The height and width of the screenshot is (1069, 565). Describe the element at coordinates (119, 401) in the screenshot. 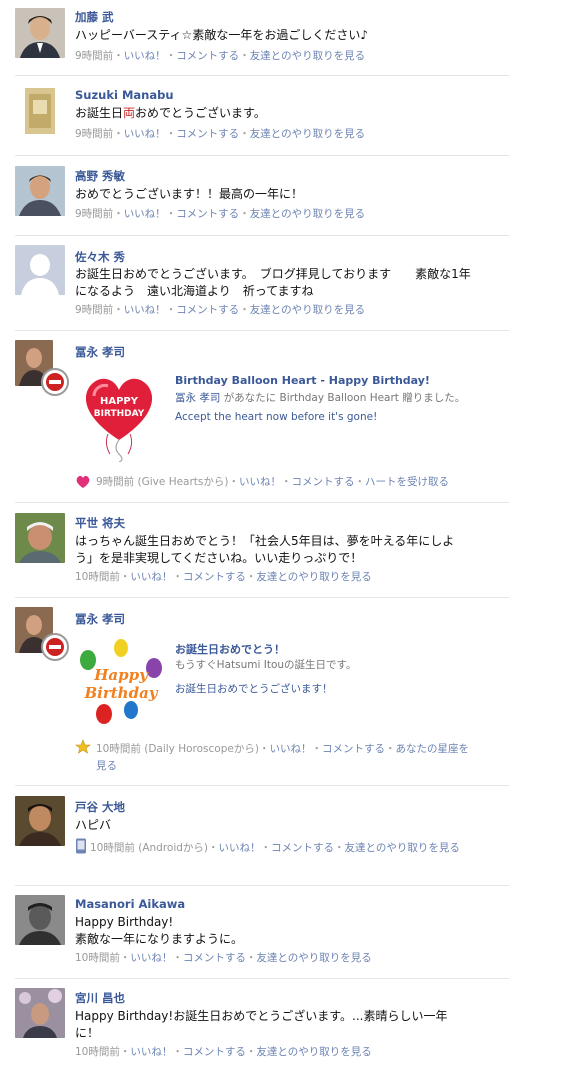

I see `svg-text: HAPPY` at that location.